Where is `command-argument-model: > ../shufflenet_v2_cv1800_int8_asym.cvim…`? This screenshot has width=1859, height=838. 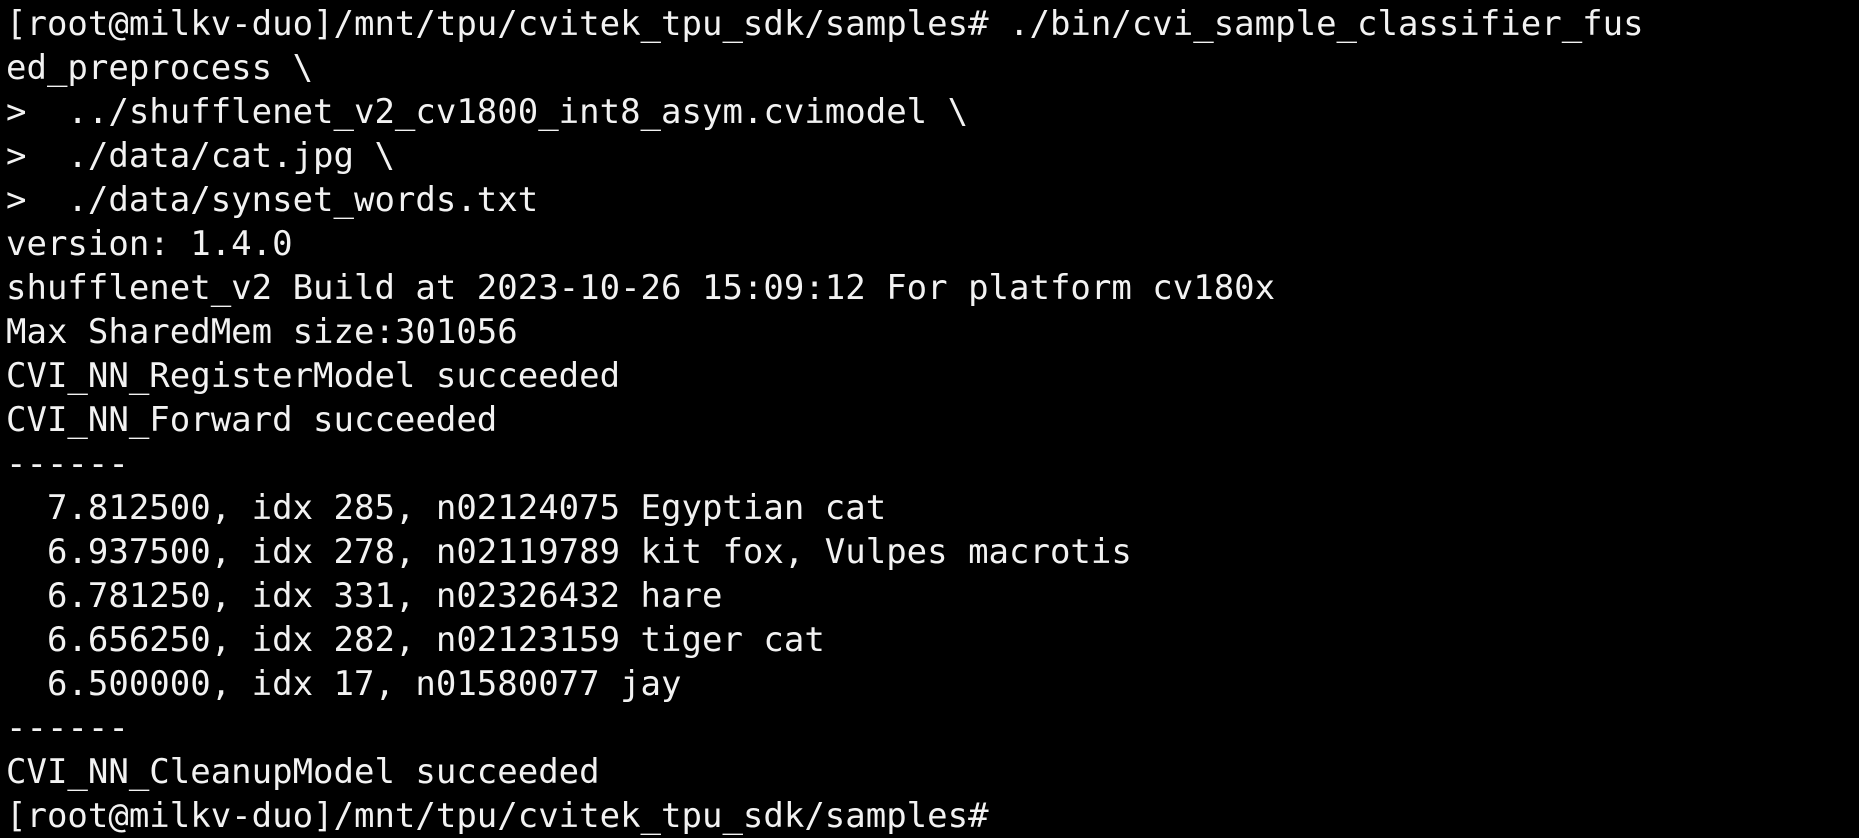
command-argument-model: > ../shufflenet_v2_cv1800_int8_asym.cvim… is located at coordinates (487, 112).